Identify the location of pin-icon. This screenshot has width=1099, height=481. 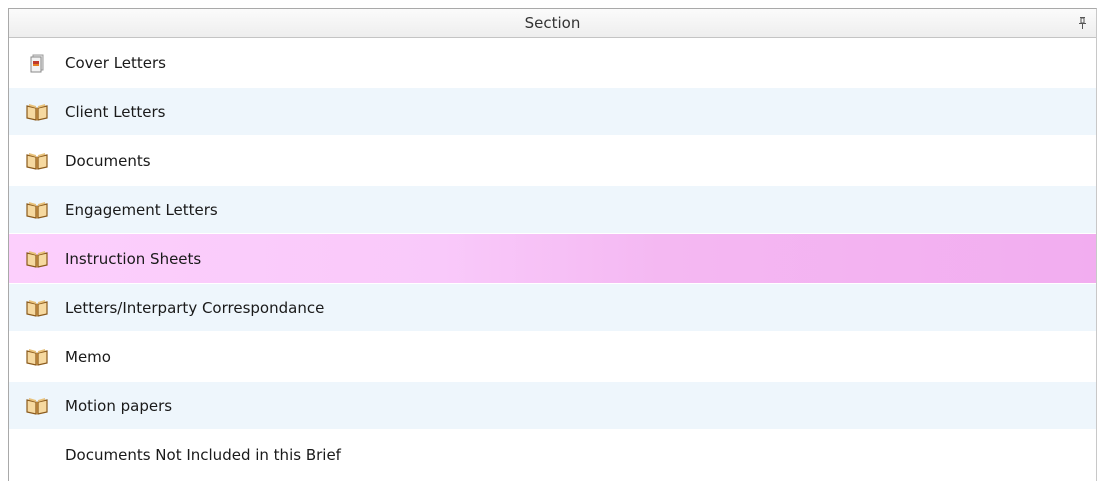
(1082, 23).